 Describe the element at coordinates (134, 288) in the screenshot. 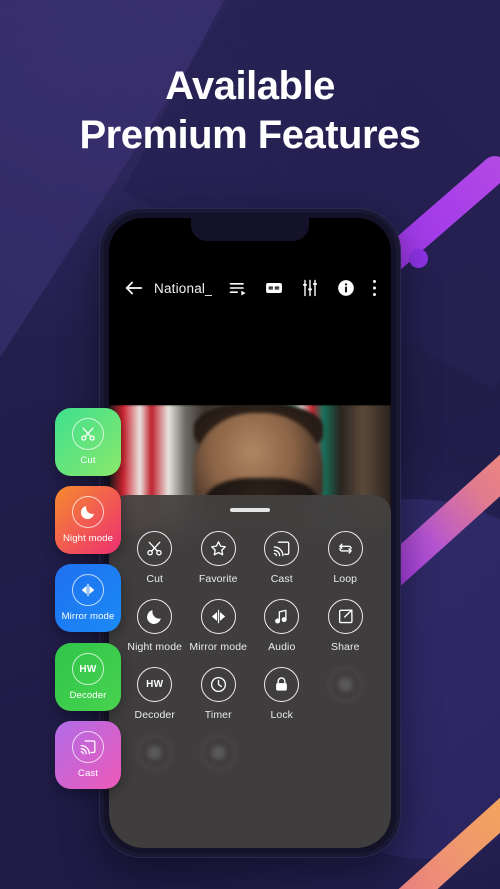

I see `arrow-left-icon` at that location.